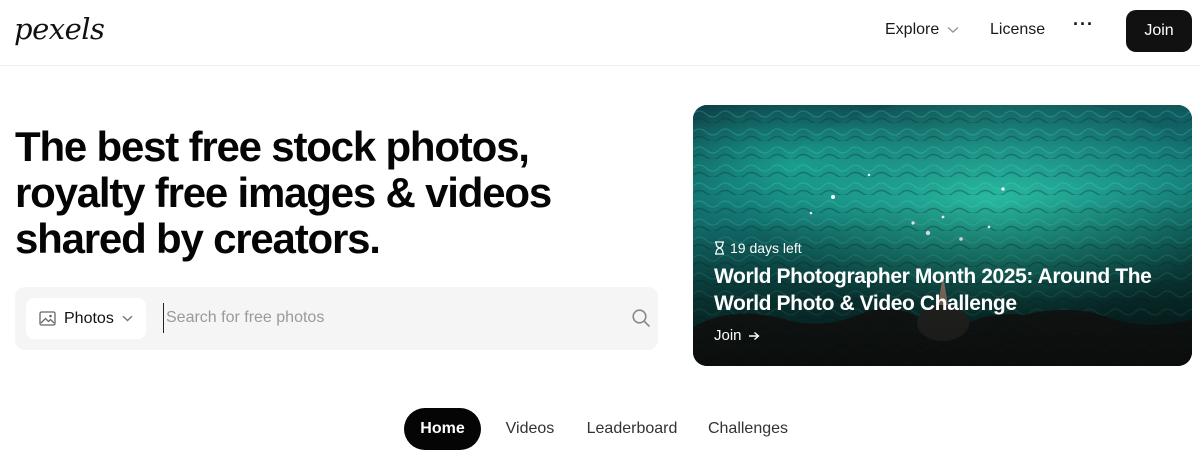 This screenshot has width=1200, height=457. What do you see at coordinates (383, 318) in the screenshot?
I see `search-input` at bounding box center [383, 318].